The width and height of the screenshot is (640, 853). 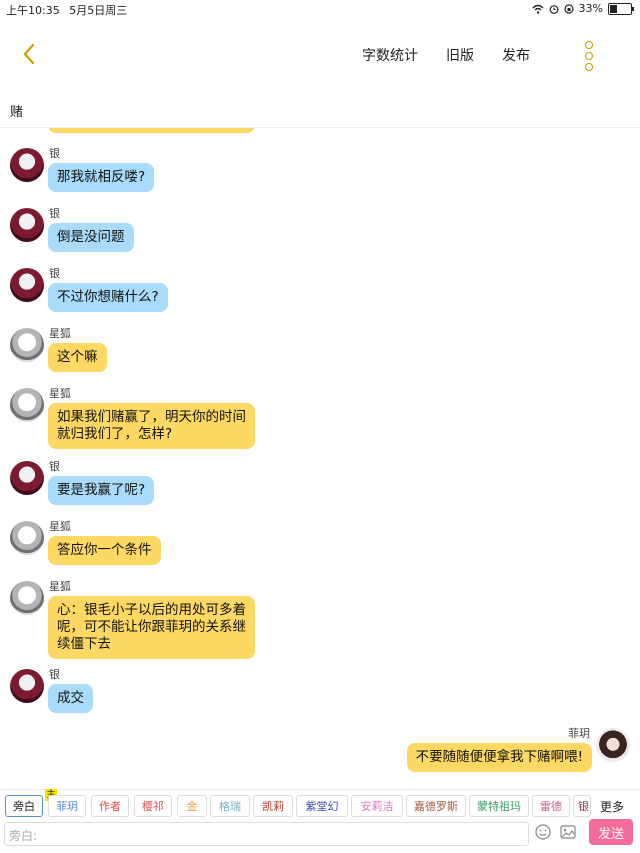 I want to click on more-menu-icon, so click(x=589, y=56).